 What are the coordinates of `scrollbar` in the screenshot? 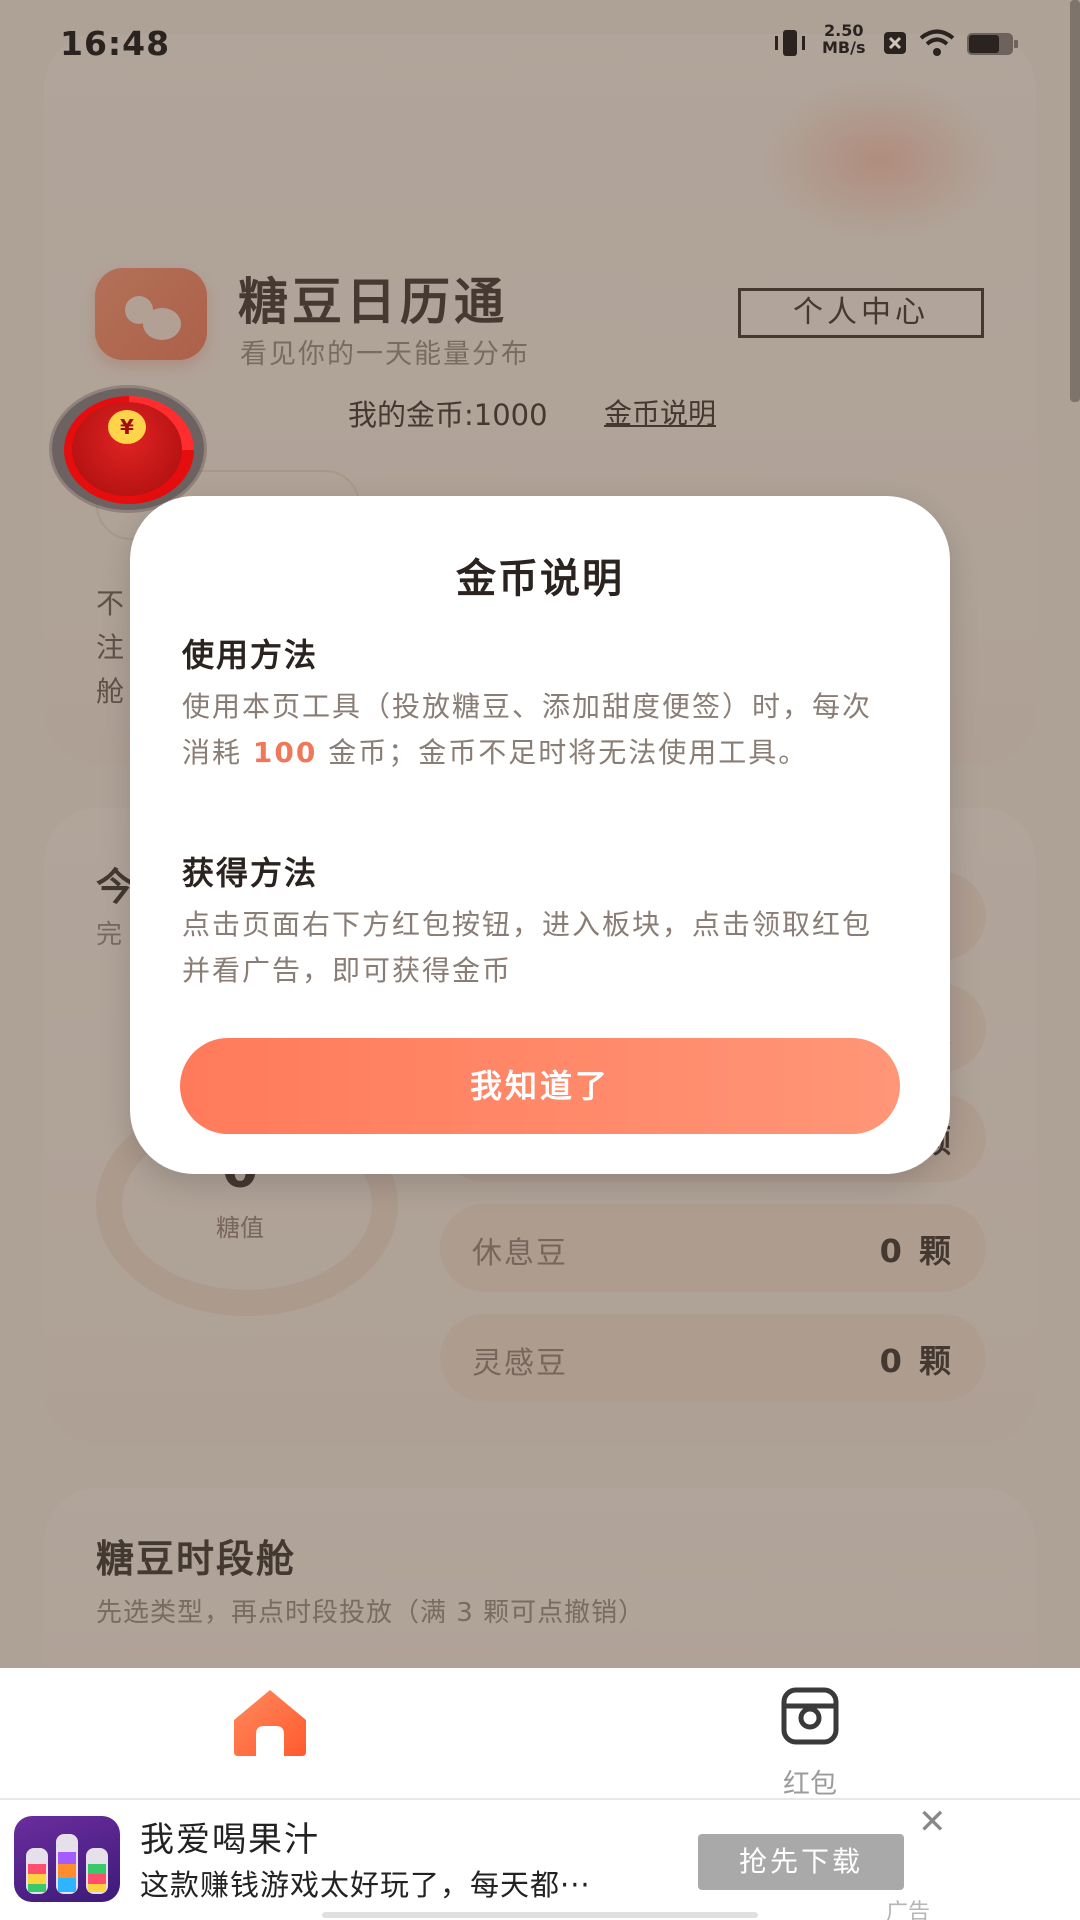 It's located at (1075, 201).